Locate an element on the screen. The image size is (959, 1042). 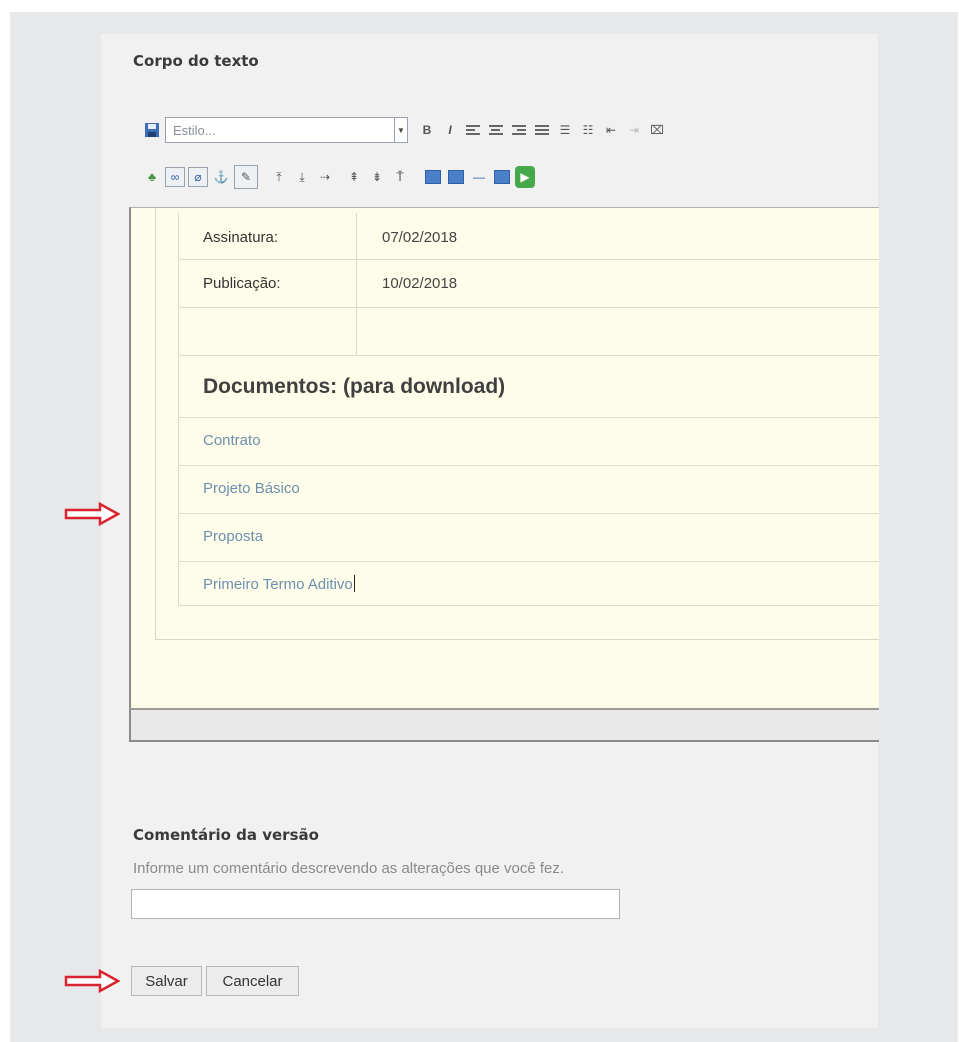
signature-date: 07/02/2018 is located at coordinates (420, 237).